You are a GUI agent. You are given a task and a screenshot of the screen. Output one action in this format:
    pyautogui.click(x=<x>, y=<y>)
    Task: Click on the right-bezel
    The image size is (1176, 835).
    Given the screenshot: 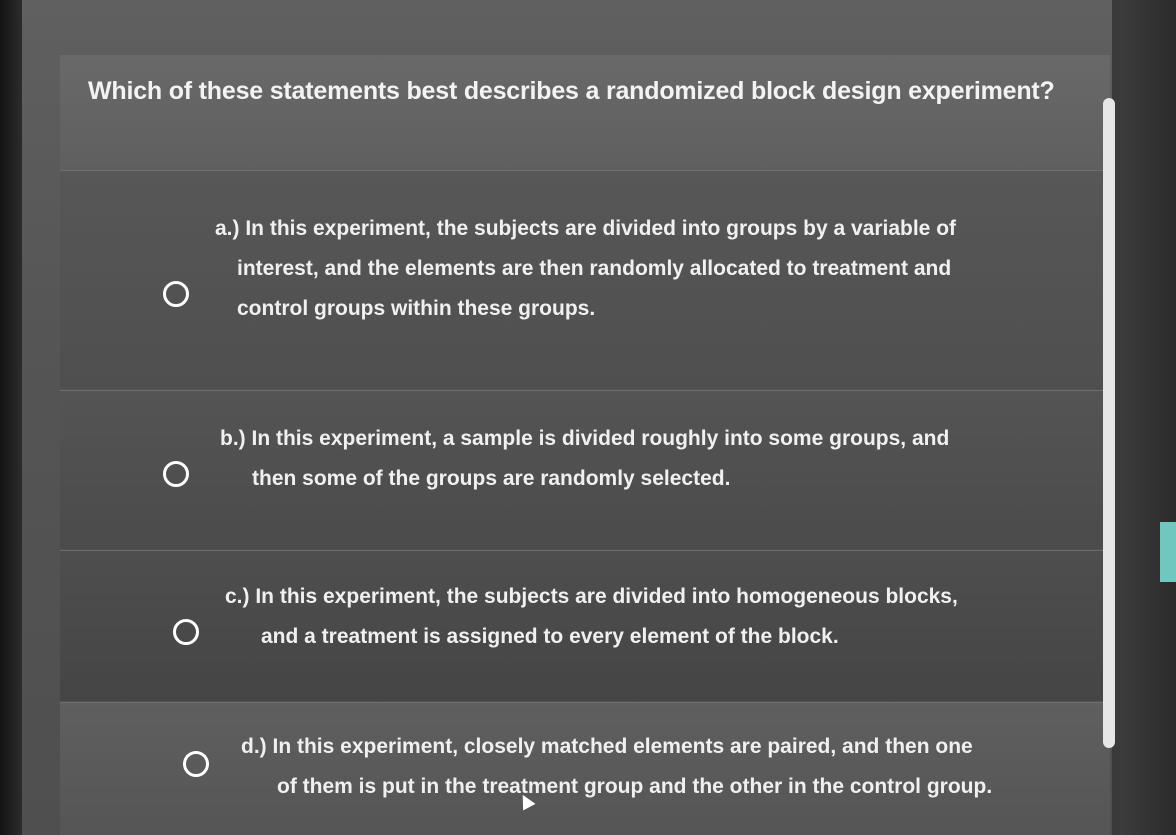 What is the action you would take?
    pyautogui.click(x=1148, y=417)
    